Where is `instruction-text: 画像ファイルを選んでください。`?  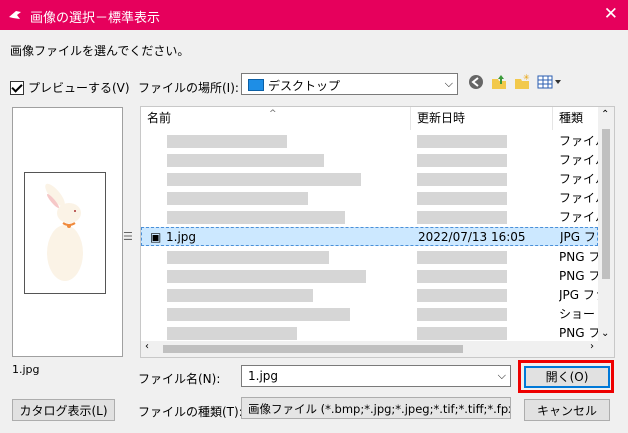
instruction-text: 画像ファイルを選んでください。 is located at coordinates (100, 51).